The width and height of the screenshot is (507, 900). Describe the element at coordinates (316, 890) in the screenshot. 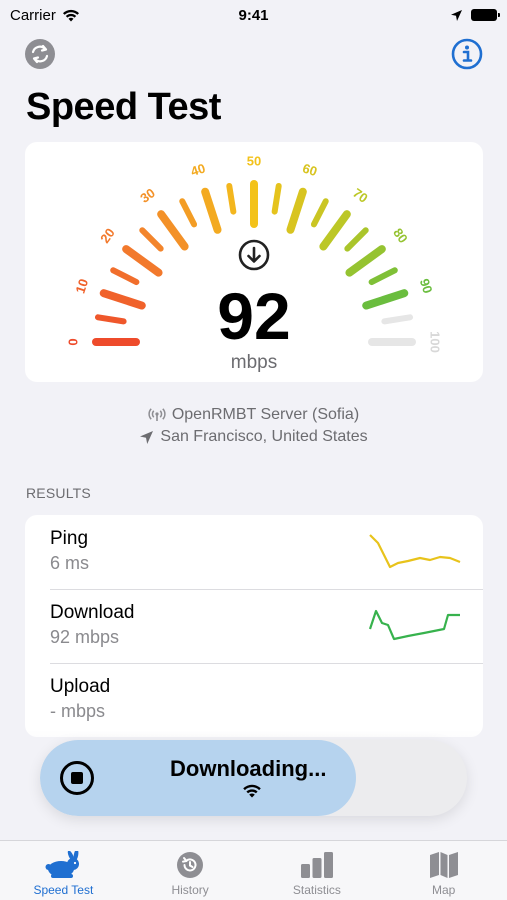

I see `tab-label: Statistics` at that location.